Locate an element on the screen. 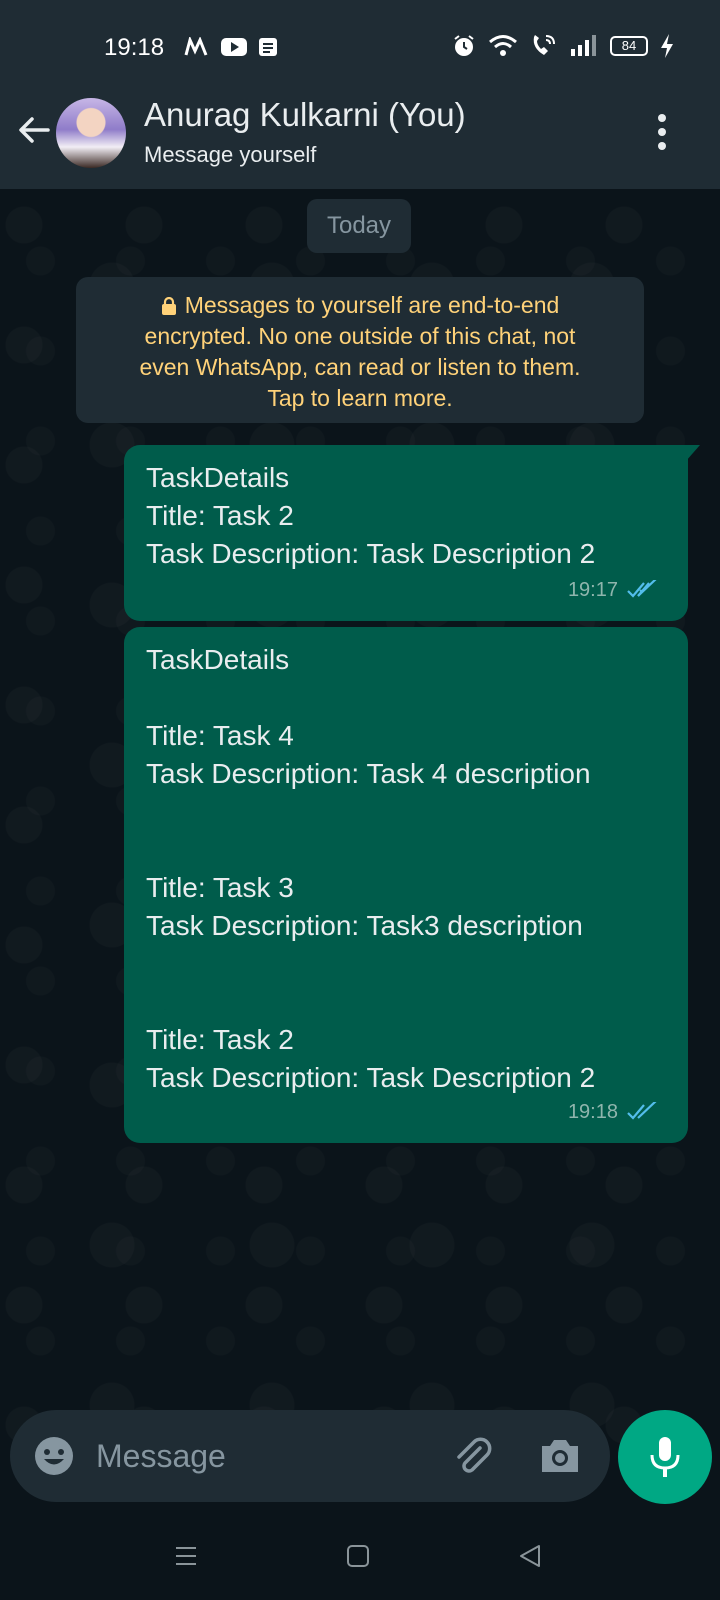  square-icon is located at coordinates (358, 1556).